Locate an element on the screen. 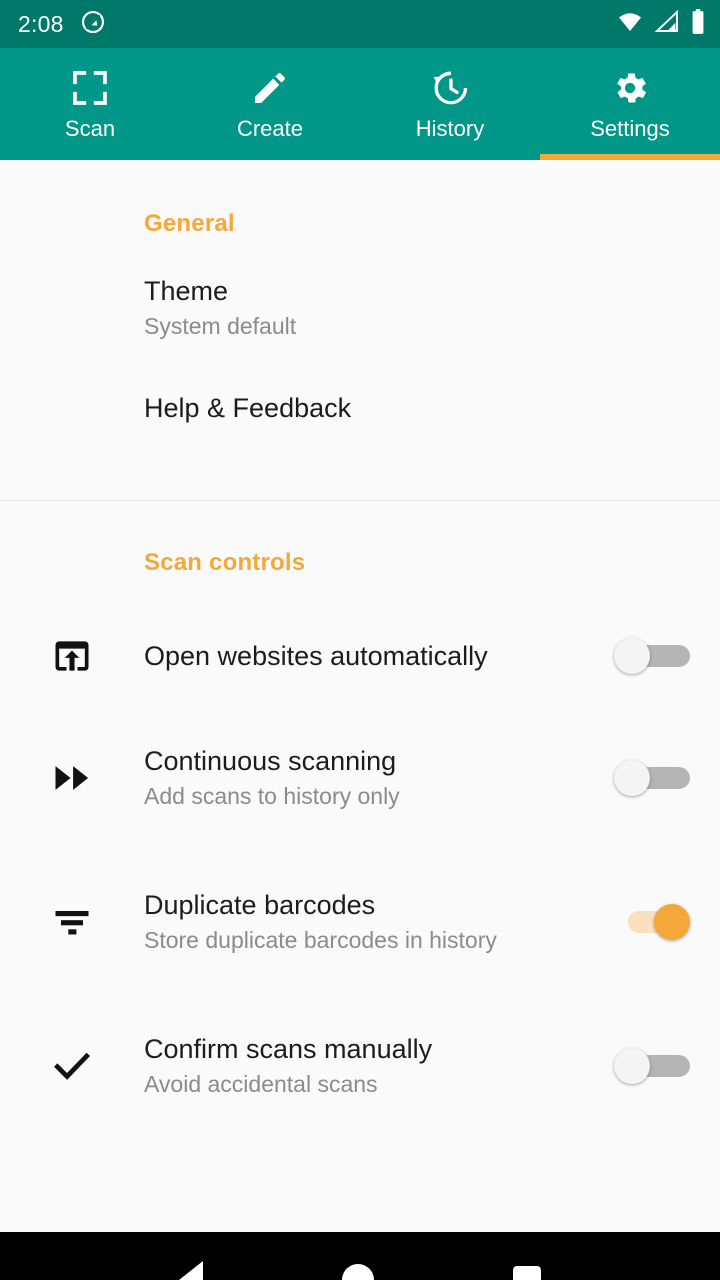 The height and width of the screenshot is (1280, 720). status-clock: 2:08 is located at coordinates (41, 23).